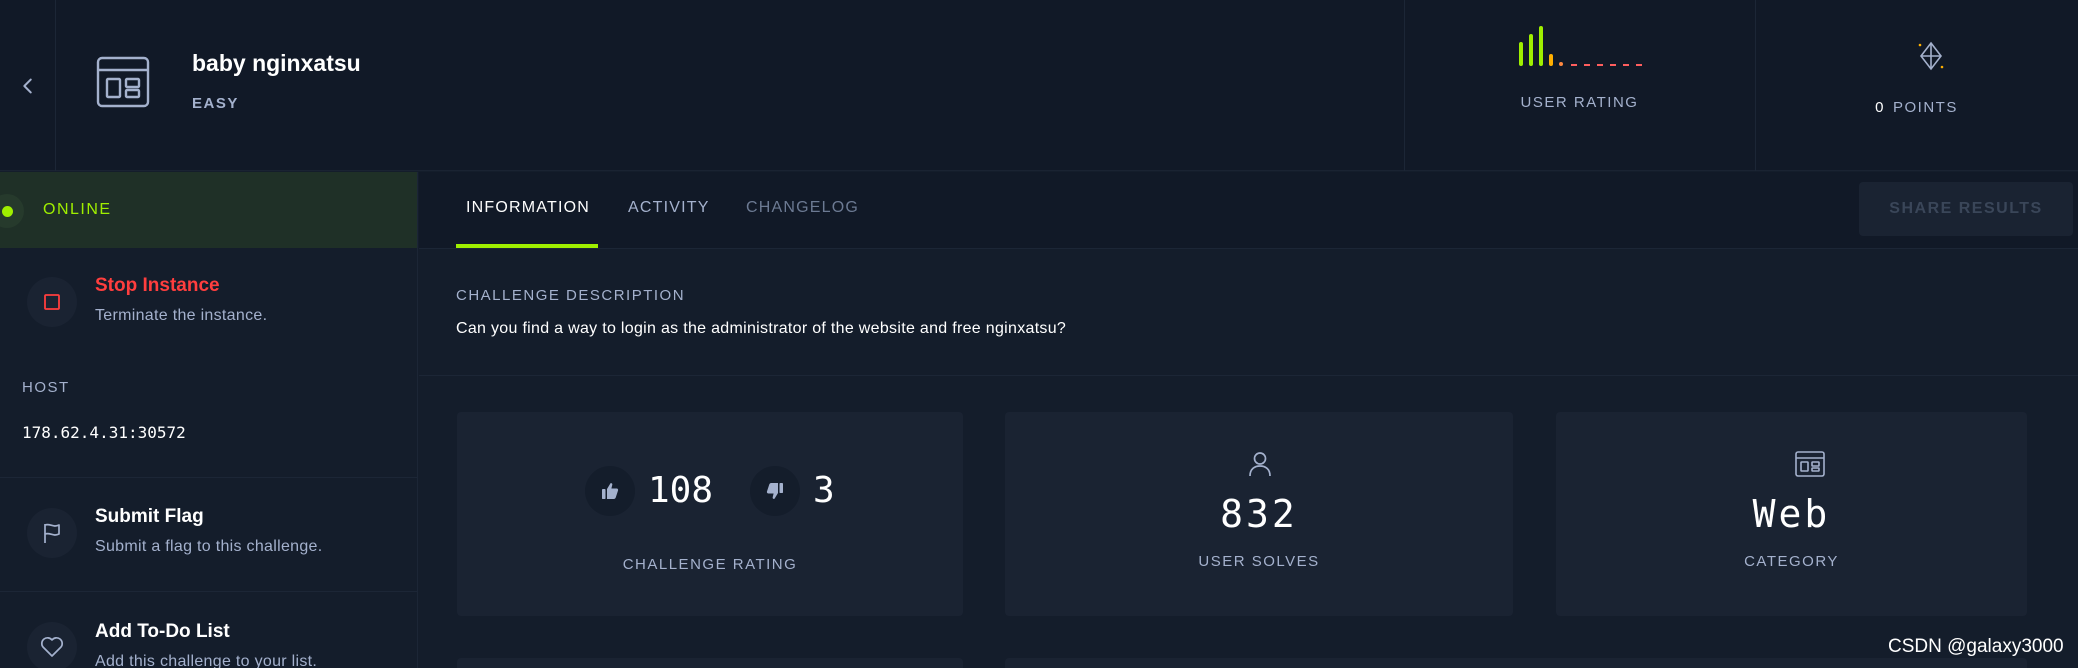 This screenshot has height=668, width=2078. What do you see at coordinates (208, 303) in the screenshot?
I see `stop-instance-button: Stop Instance Terminate the instance.` at bounding box center [208, 303].